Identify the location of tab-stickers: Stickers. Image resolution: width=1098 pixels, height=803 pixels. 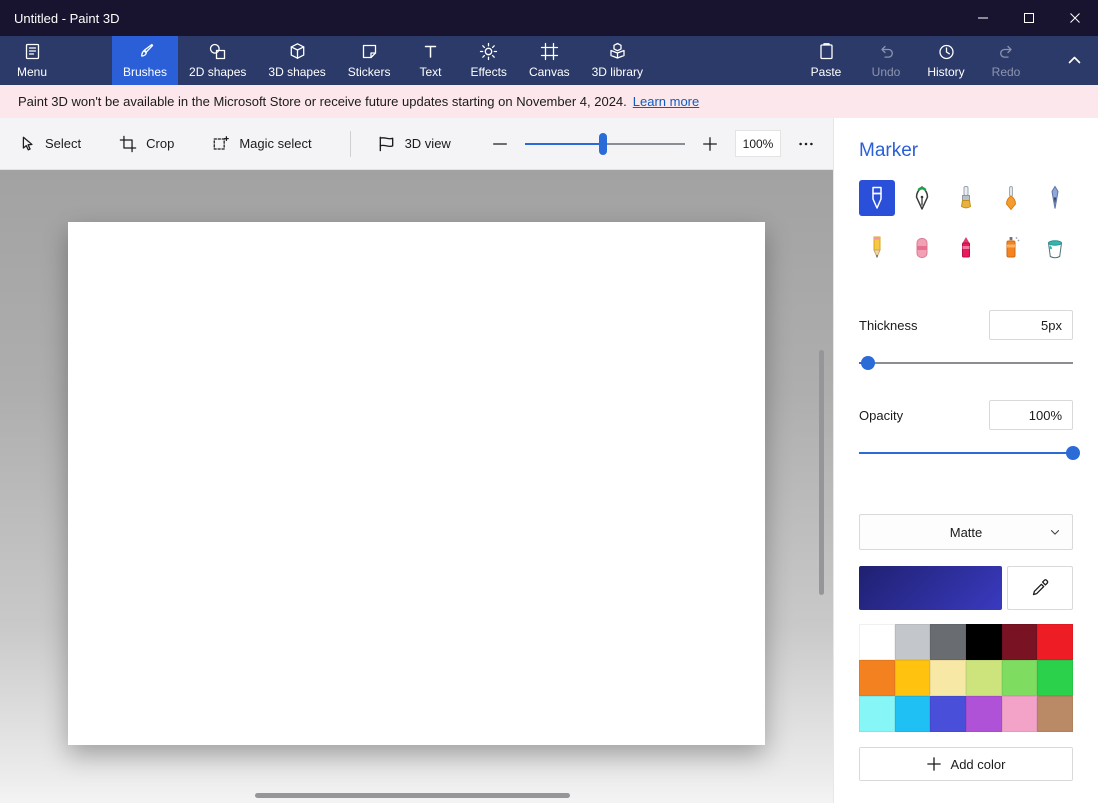
(369, 60).